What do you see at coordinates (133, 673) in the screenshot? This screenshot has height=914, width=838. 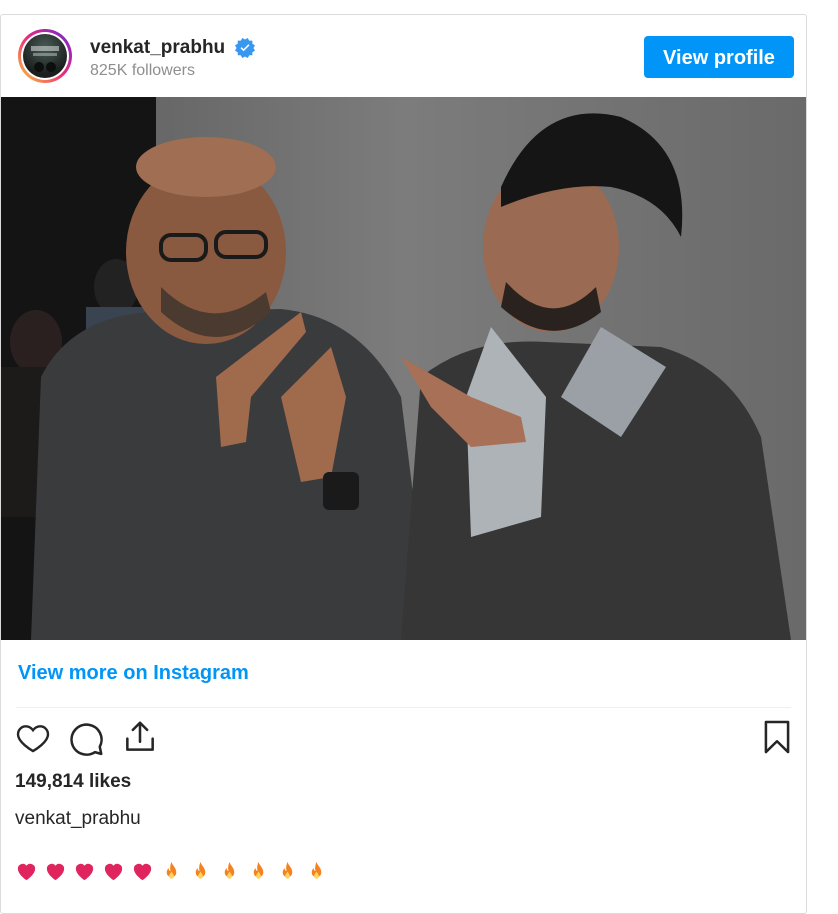 I see `view-more-link: View more on Instagram` at bounding box center [133, 673].